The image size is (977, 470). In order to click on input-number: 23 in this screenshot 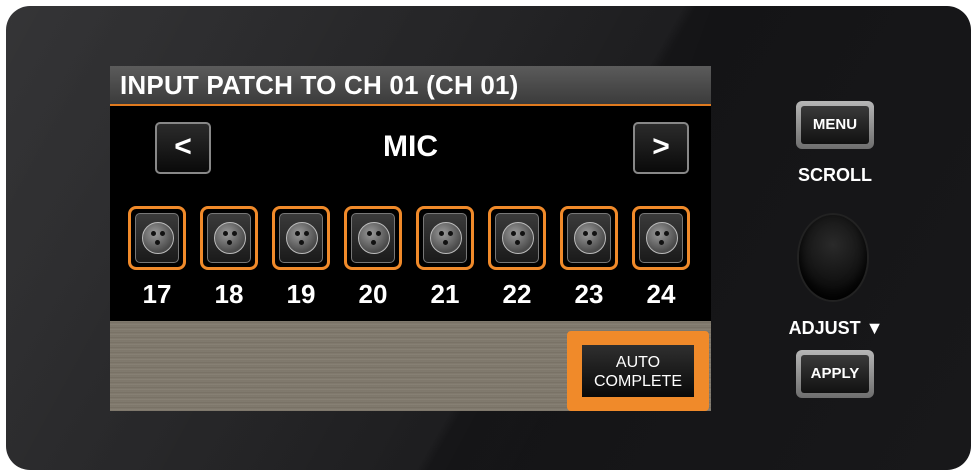, I will do `click(589, 294)`.